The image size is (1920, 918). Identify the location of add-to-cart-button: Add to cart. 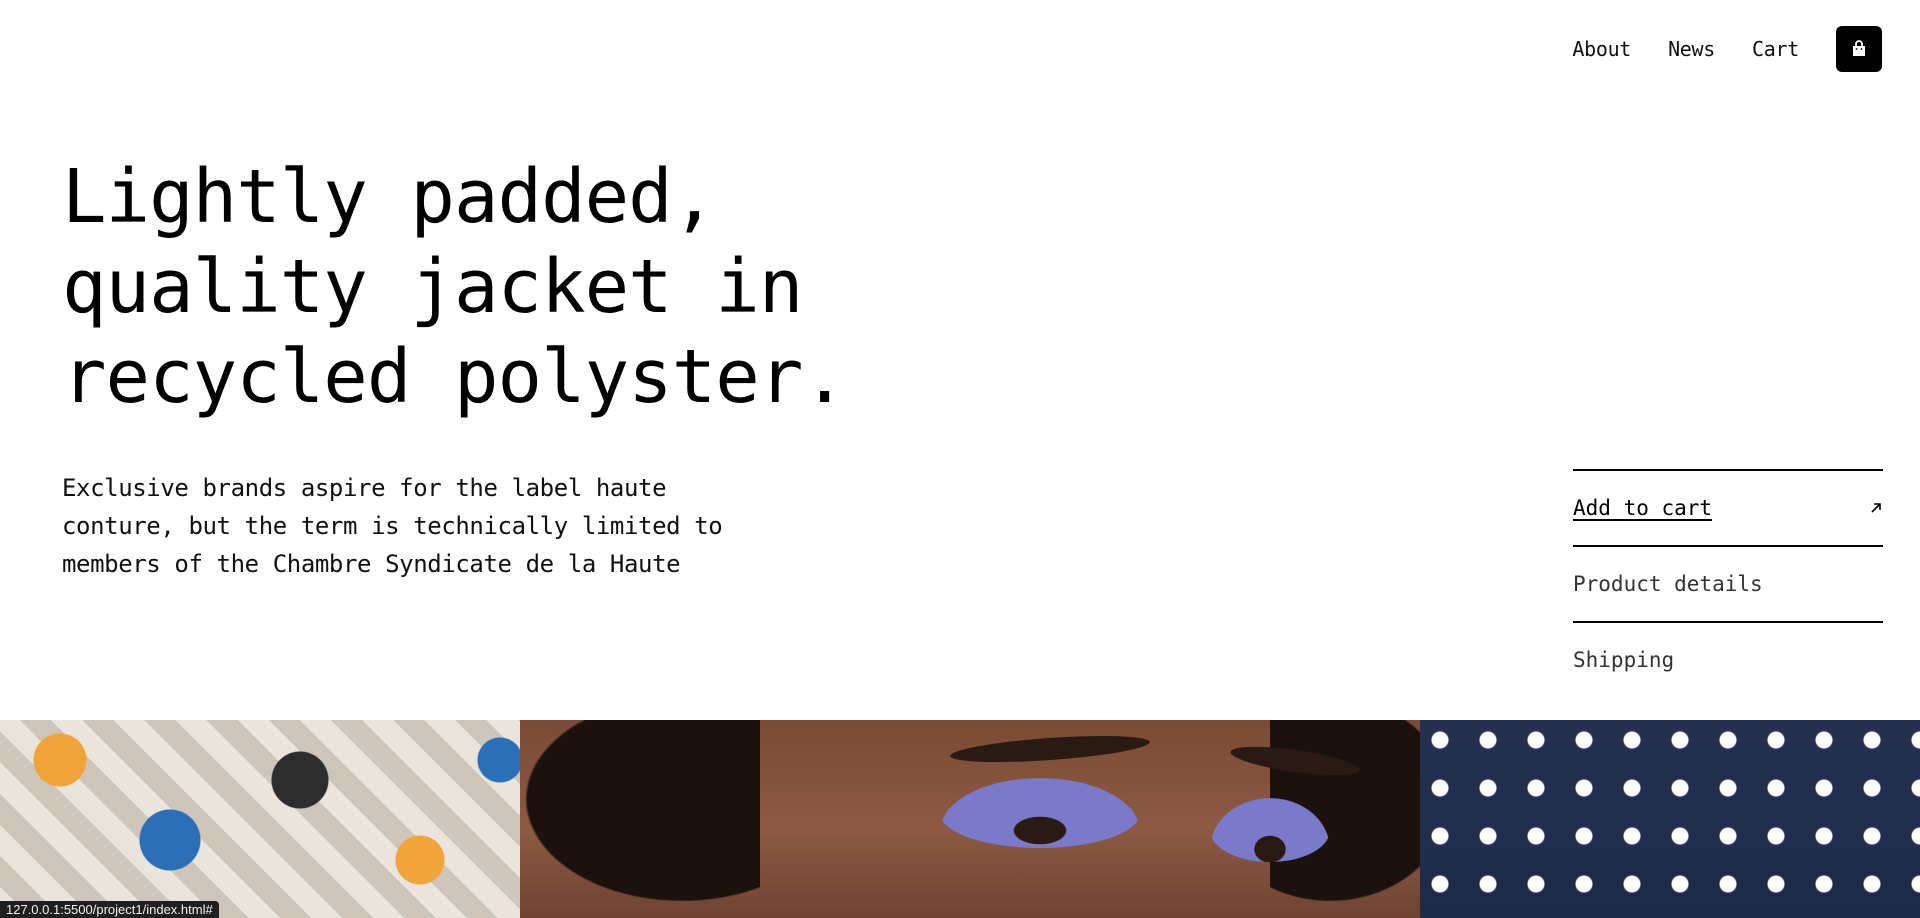
(1728, 507).